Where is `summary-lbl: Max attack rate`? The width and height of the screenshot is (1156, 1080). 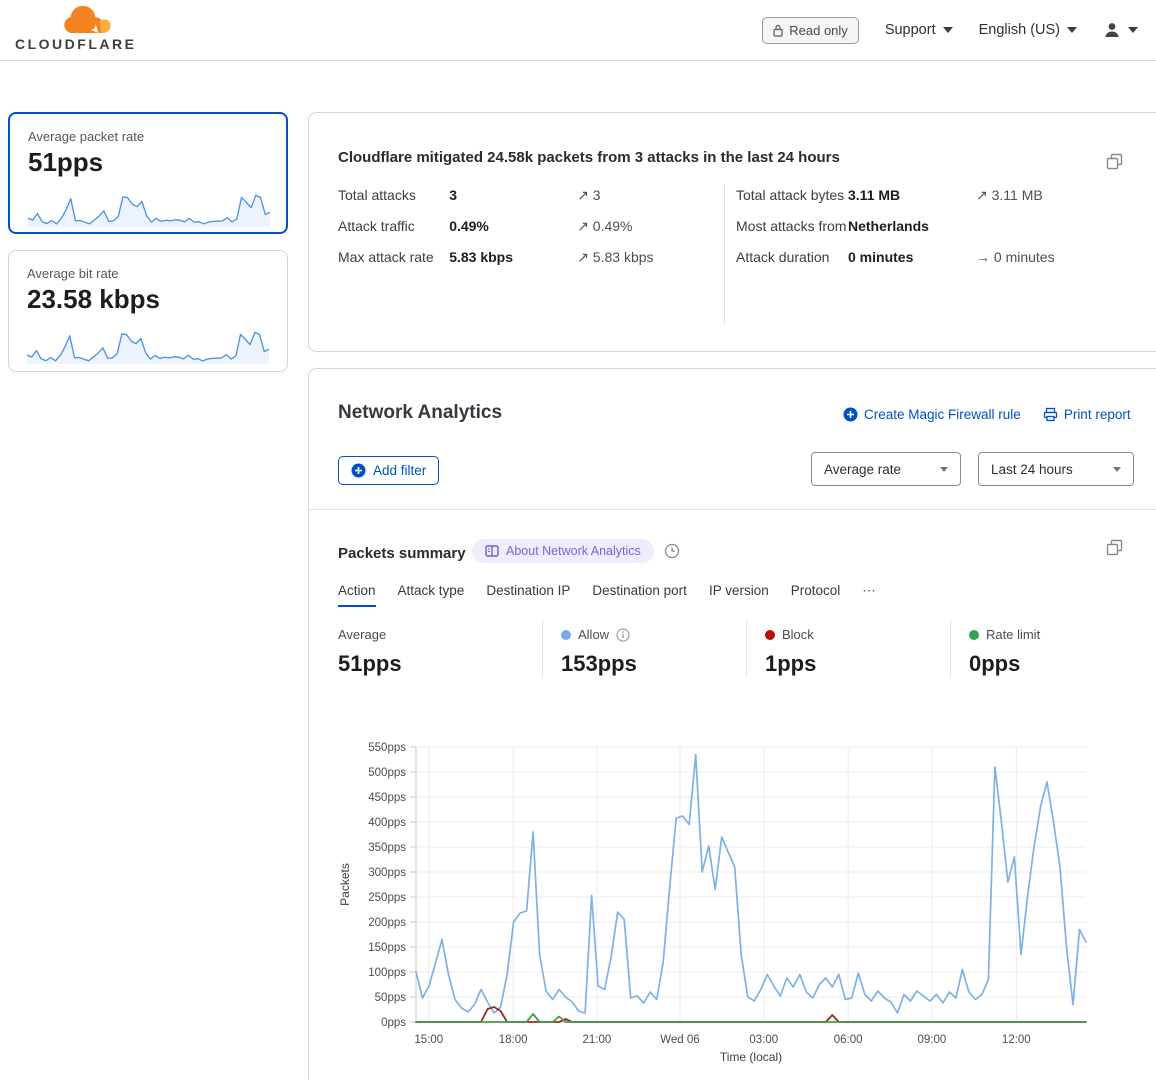
summary-lbl: Max attack rate is located at coordinates (386, 257).